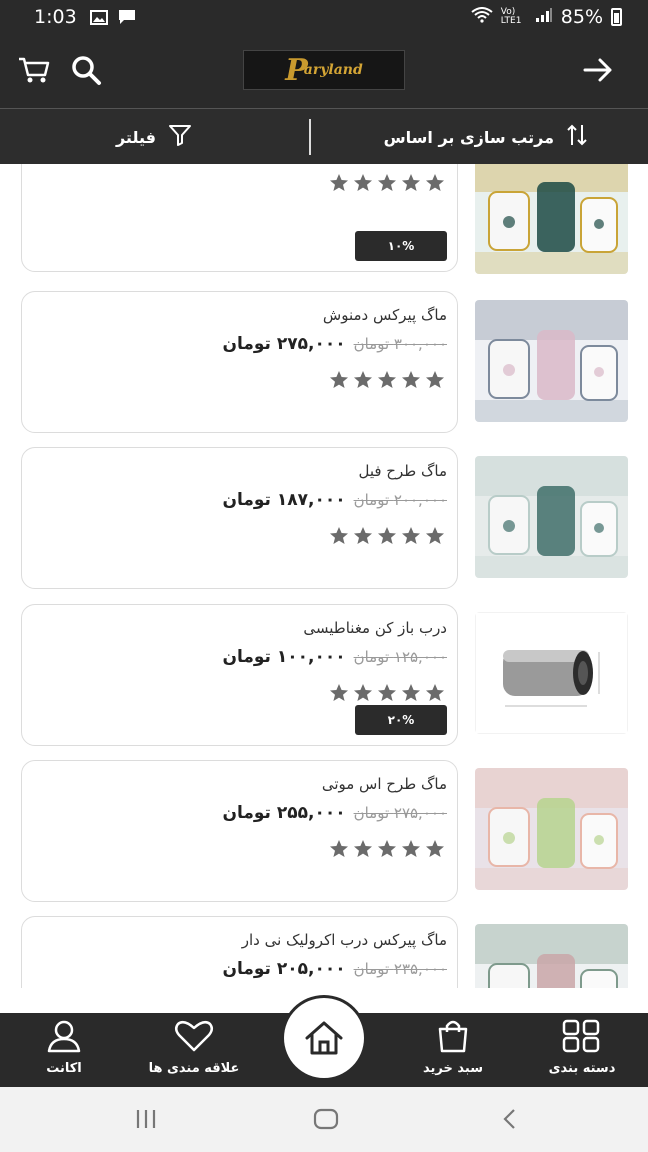 The height and width of the screenshot is (1152, 648). Describe the element at coordinates (99, 17) in the screenshot. I see `gallery-icon` at that location.